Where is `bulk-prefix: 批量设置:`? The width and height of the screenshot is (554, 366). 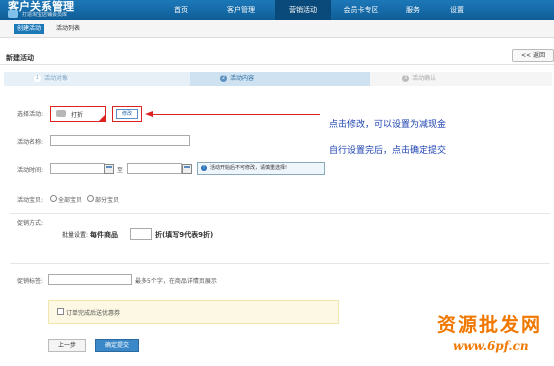
bulk-prefix: 批量设置: is located at coordinates (75, 235).